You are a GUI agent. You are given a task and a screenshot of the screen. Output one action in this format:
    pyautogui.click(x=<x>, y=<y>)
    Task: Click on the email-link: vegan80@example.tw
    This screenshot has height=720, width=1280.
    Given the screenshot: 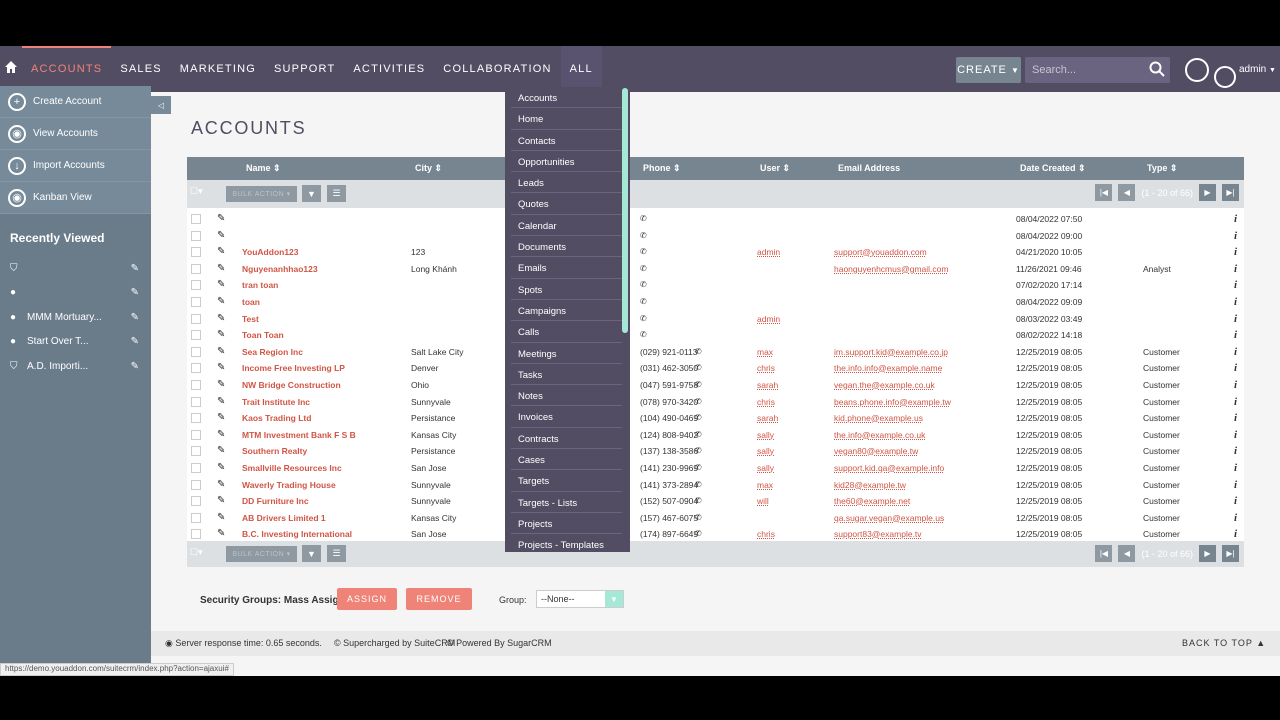 What is the action you would take?
    pyautogui.click(x=876, y=451)
    